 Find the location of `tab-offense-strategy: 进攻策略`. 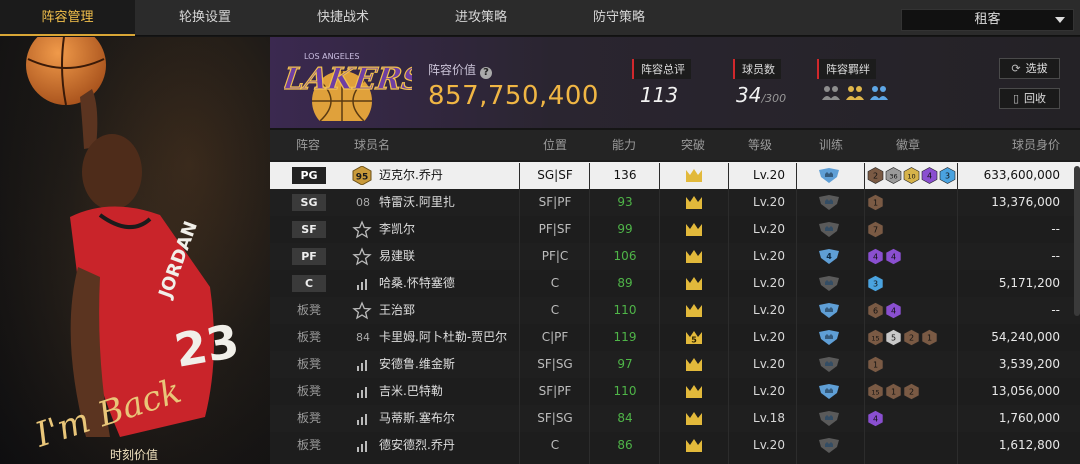

tab-offense-strategy: 进攻策略 is located at coordinates (481, 18).